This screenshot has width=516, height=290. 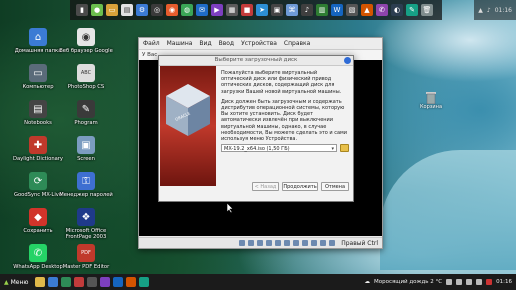 I want to click on taskbar-virtualbox-icon, so click(x=118, y=282).